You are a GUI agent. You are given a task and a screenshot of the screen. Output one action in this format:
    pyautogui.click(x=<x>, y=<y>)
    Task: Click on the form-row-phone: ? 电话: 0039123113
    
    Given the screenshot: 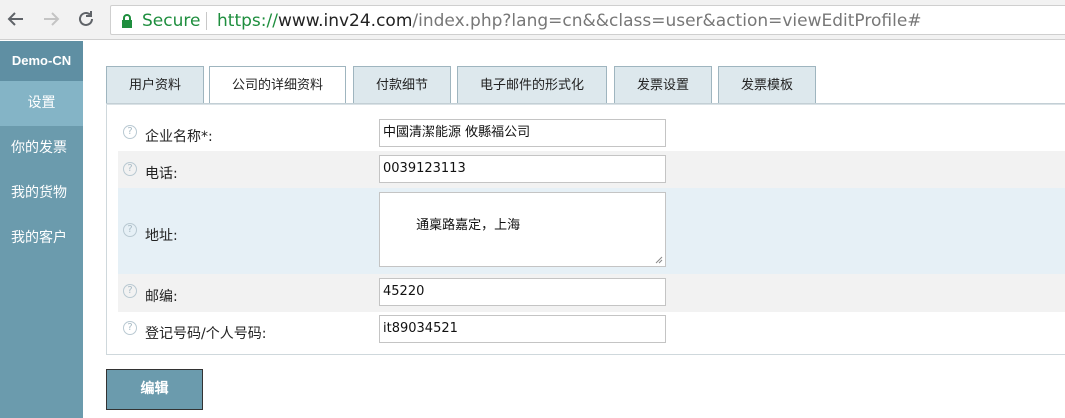 What is the action you would take?
    pyautogui.click(x=591, y=169)
    